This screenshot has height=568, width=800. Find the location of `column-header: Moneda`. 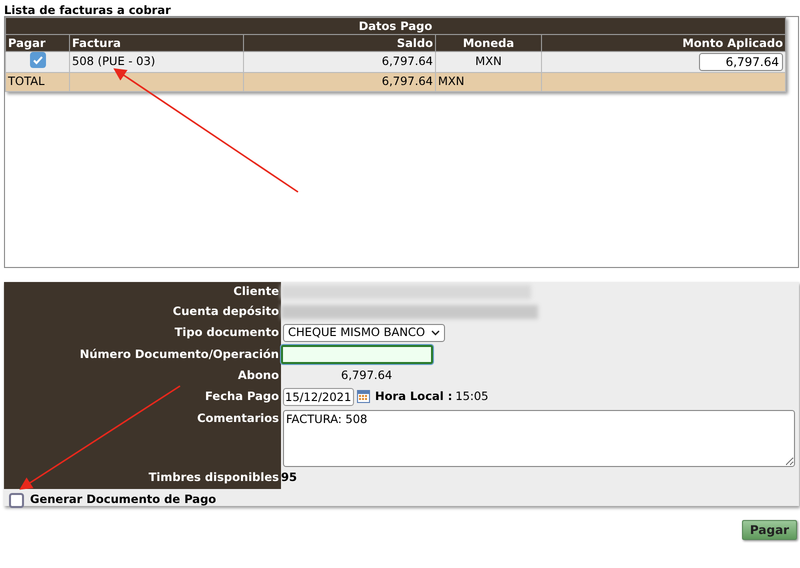

column-header: Moneda is located at coordinates (489, 43).